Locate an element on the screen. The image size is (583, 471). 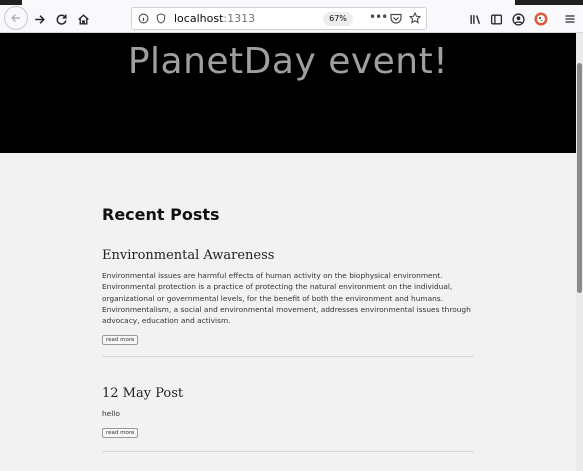
post-item: 12 May Post hello read more is located at coordinates (288, 412).